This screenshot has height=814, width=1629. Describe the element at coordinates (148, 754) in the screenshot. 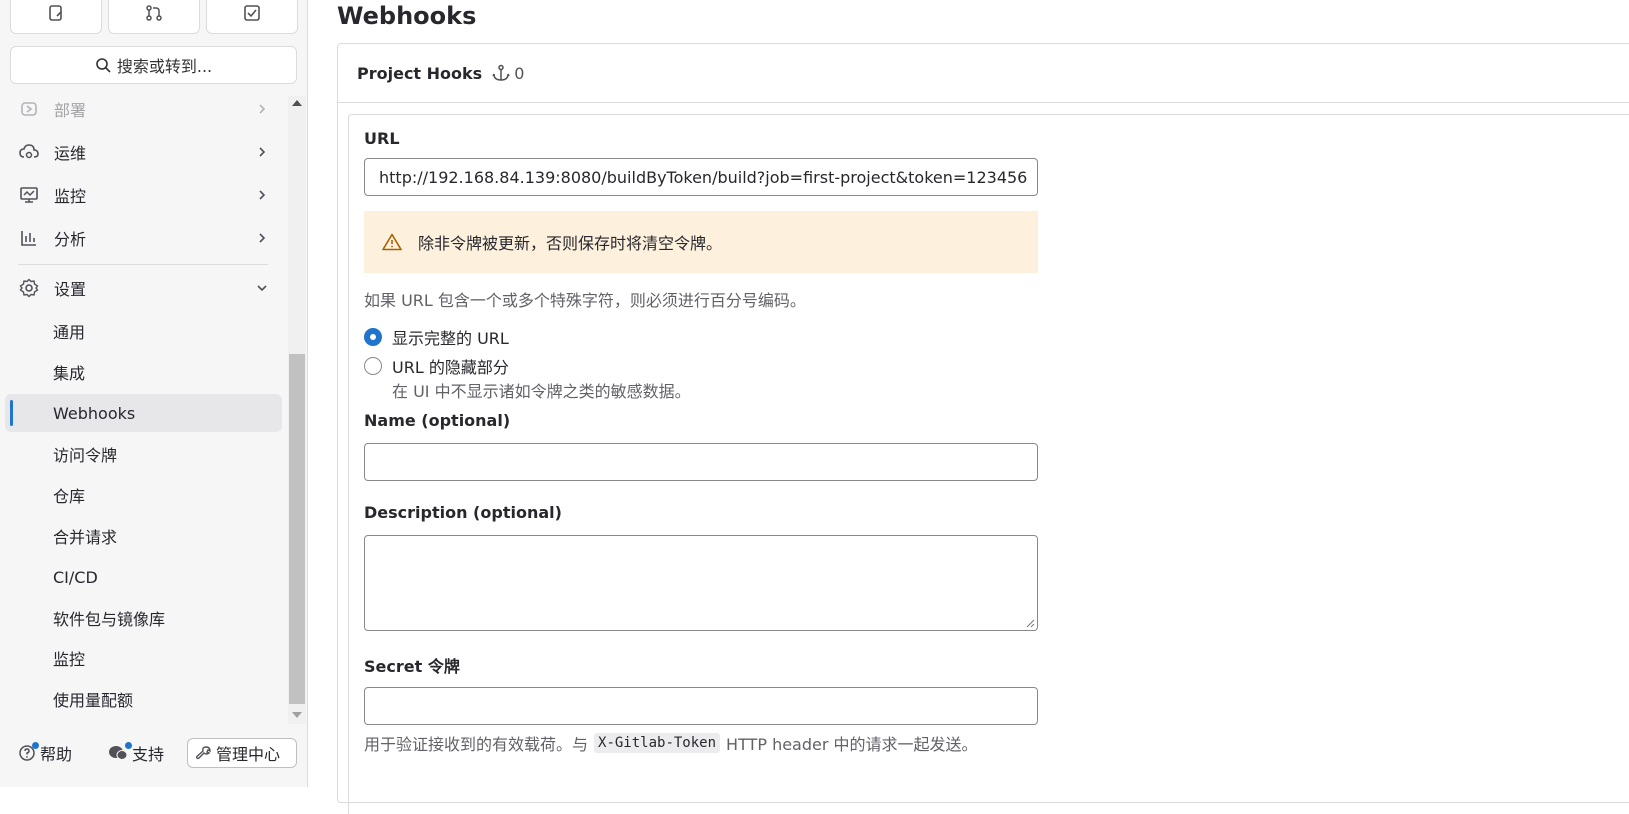

I see `support-label: 支持` at that location.